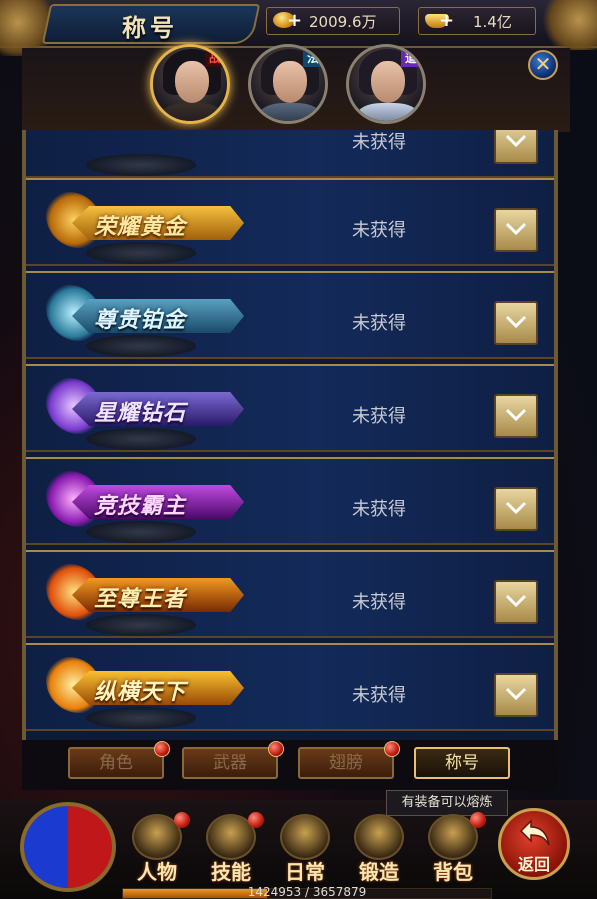 The image size is (597, 899). What do you see at coordinates (140, 413) in the screenshot?
I see `title-name: 星耀钻石` at bounding box center [140, 413].